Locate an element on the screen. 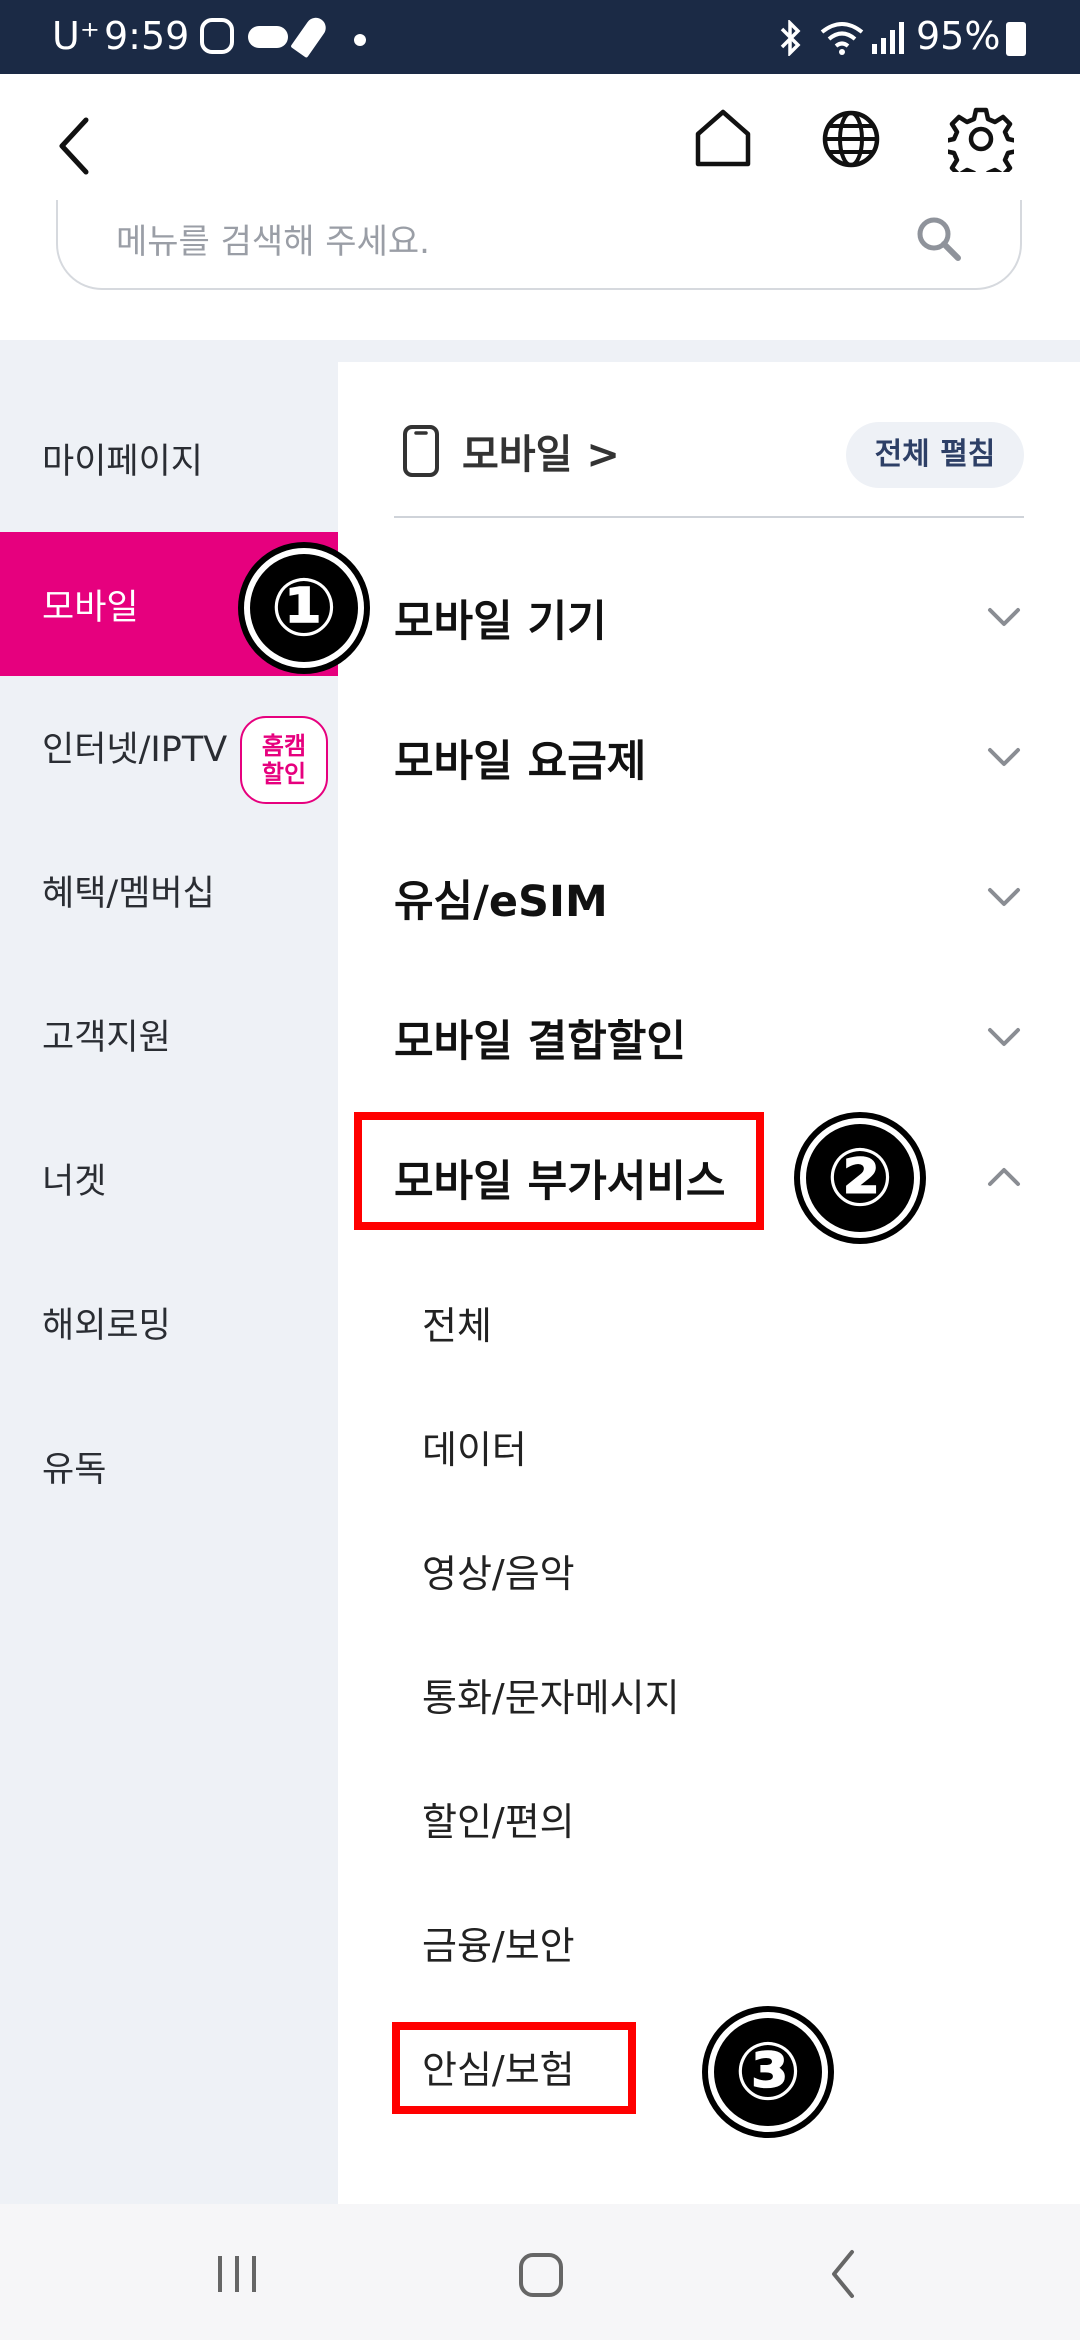 This screenshot has width=1080, height=2340. system-nav-bar is located at coordinates (540, 2272).